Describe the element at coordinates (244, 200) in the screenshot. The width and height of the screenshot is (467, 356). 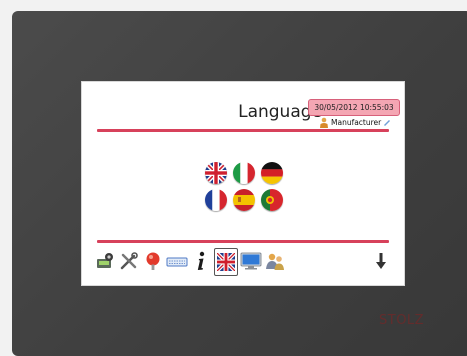
I see `flag-spain-icon` at that location.